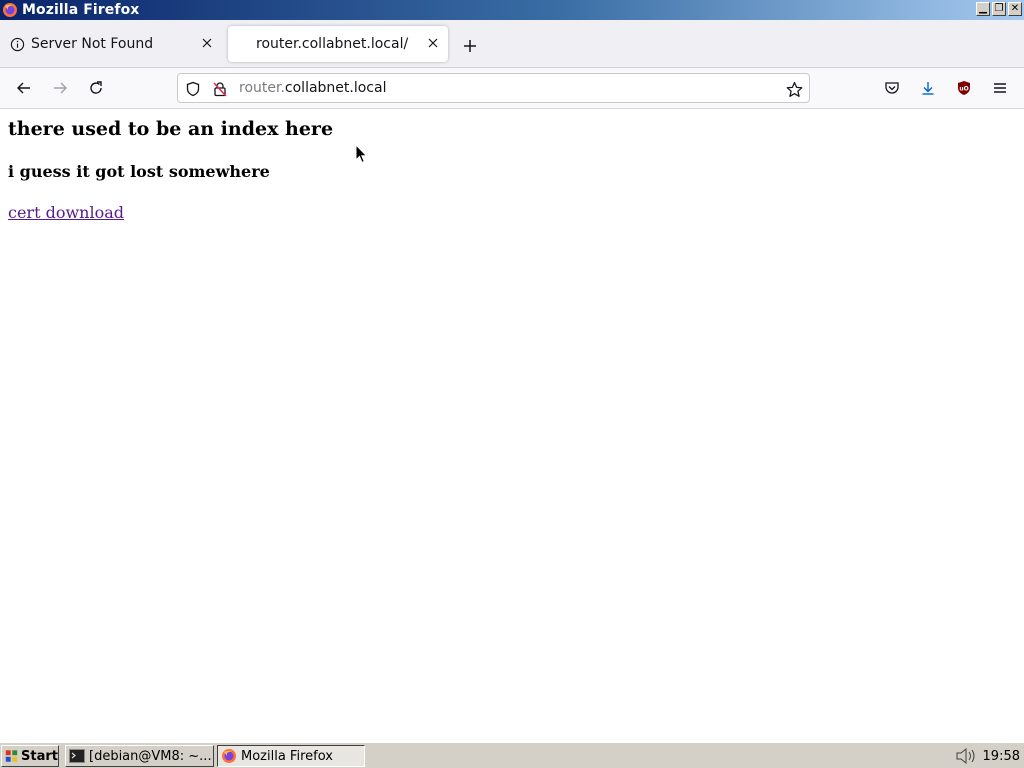 Image resolution: width=1024 pixels, height=768 pixels. What do you see at coordinates (262, 88) in the screenshot?
I see `url-subdomain: router.` at bounding box center [262, 88].